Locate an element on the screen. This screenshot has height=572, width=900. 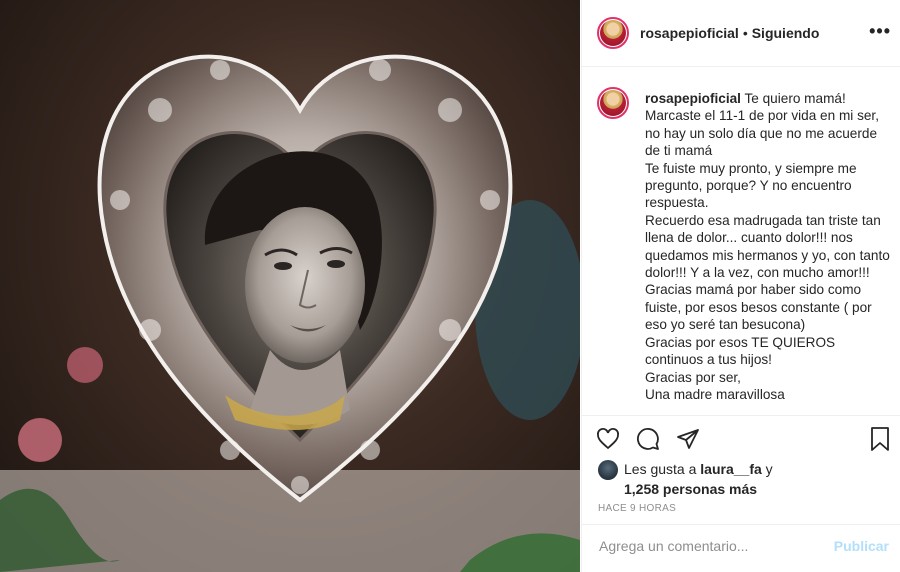
author-avatar is located at coordinates (613, 33).